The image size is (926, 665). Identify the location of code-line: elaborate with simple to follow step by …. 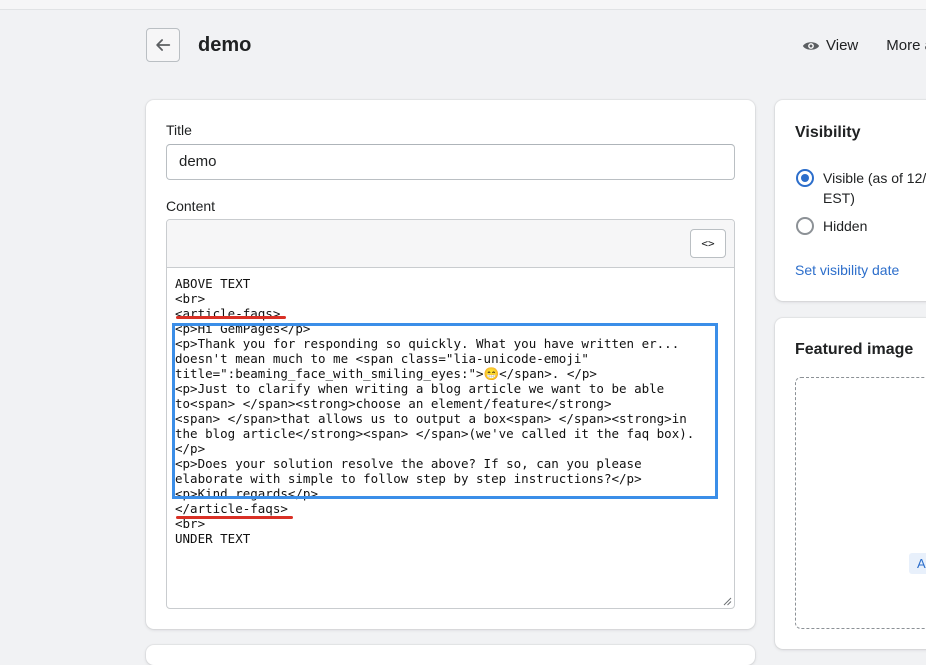
(408, 478).